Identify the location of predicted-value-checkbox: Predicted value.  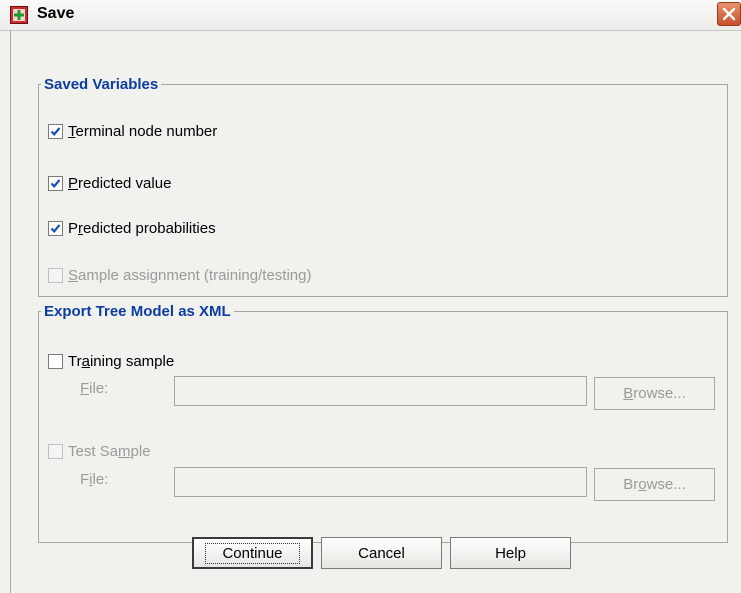
(109, 183).